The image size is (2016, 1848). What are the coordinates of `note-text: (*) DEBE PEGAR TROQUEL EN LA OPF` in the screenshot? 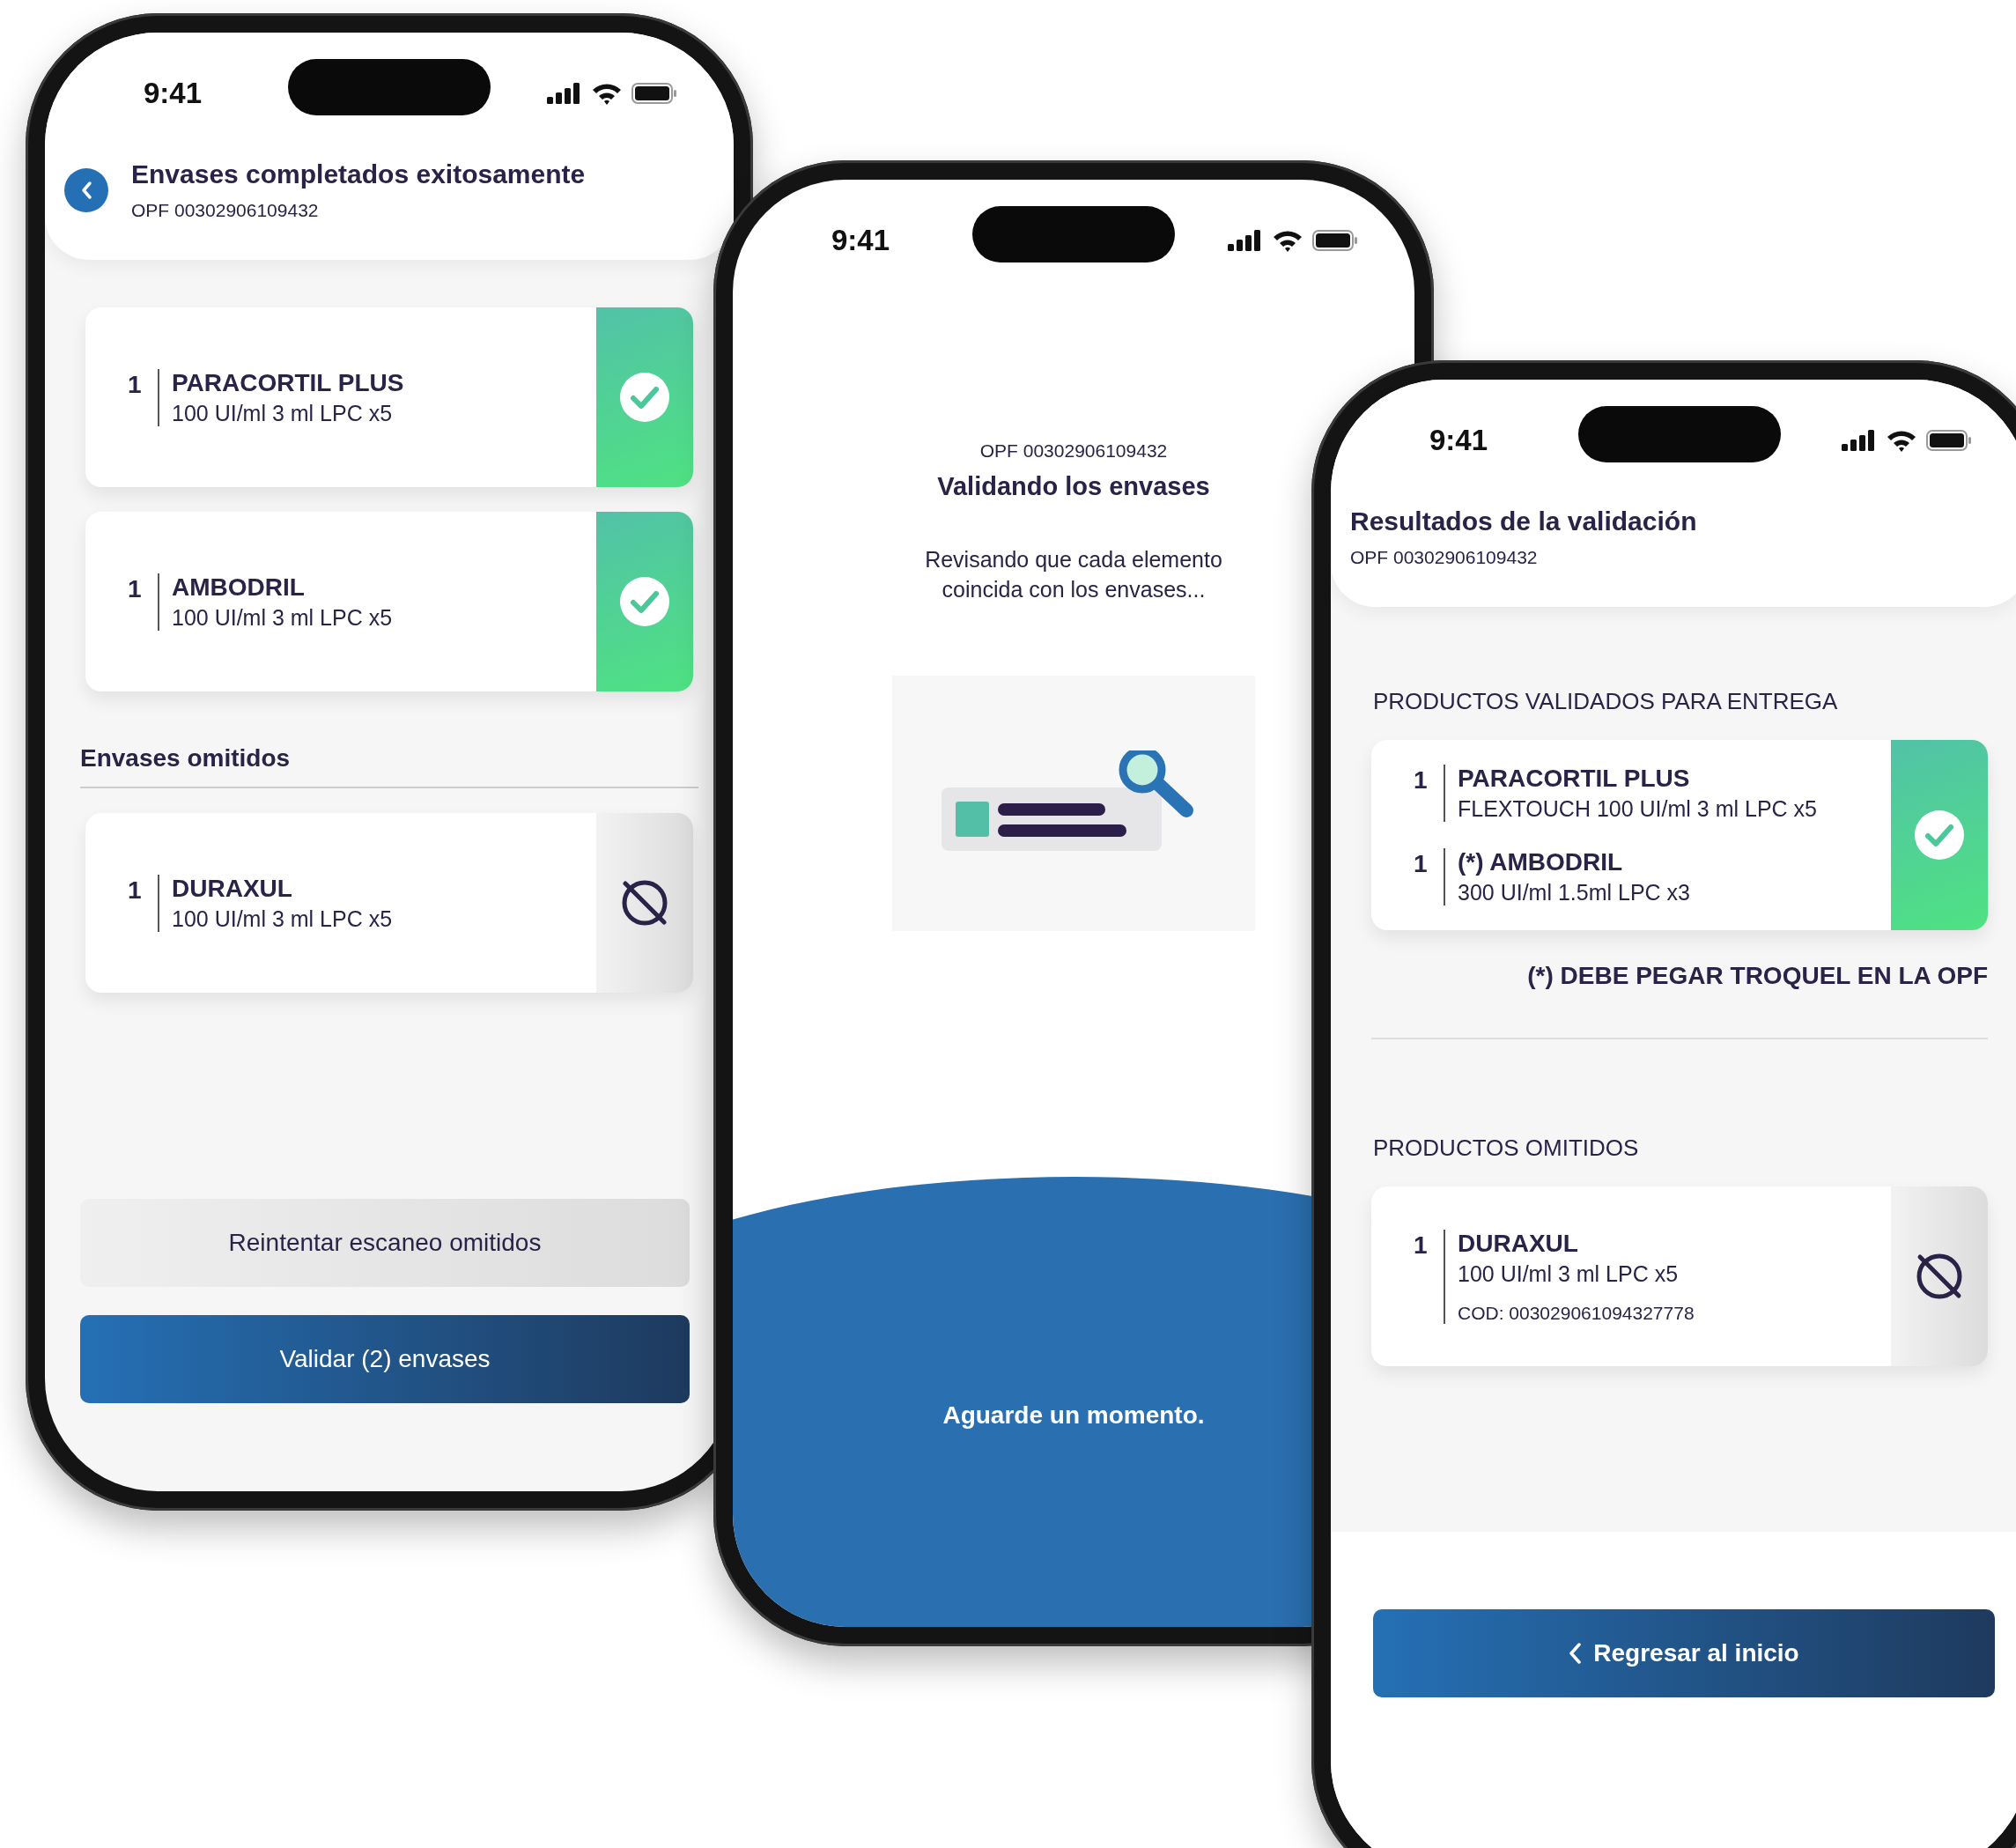 It's located at (1757, 976).